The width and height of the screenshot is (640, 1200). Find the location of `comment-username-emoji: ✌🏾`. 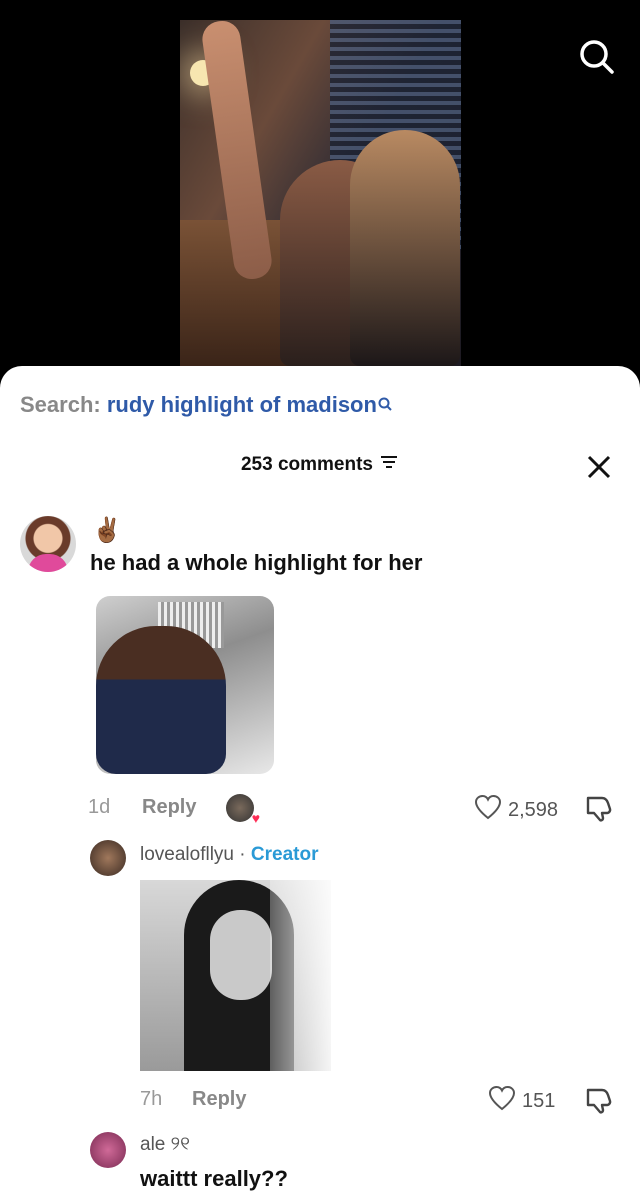

comment-username-emoji: ✌🏾 is located at coordinates (107, 530).